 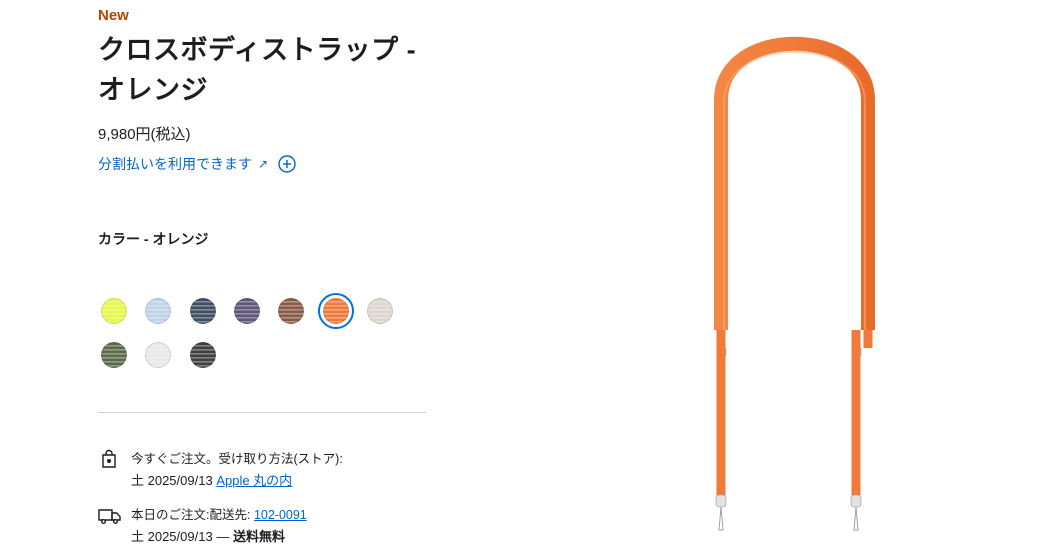 What do you see at coordinates (237, 459) in the screenshot?
I see `pickup-line1: 今すぐご注文。受け取り方法(ストア):` at bounding box center [237, 459].